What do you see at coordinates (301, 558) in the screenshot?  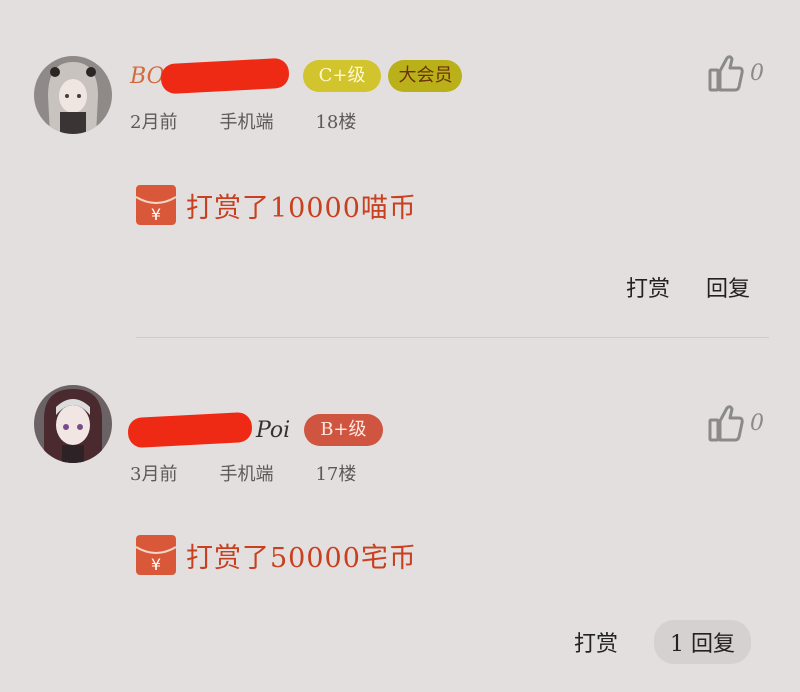 I see `reward-text: 打赏了50000宅币` at bounding box center [301, 558].